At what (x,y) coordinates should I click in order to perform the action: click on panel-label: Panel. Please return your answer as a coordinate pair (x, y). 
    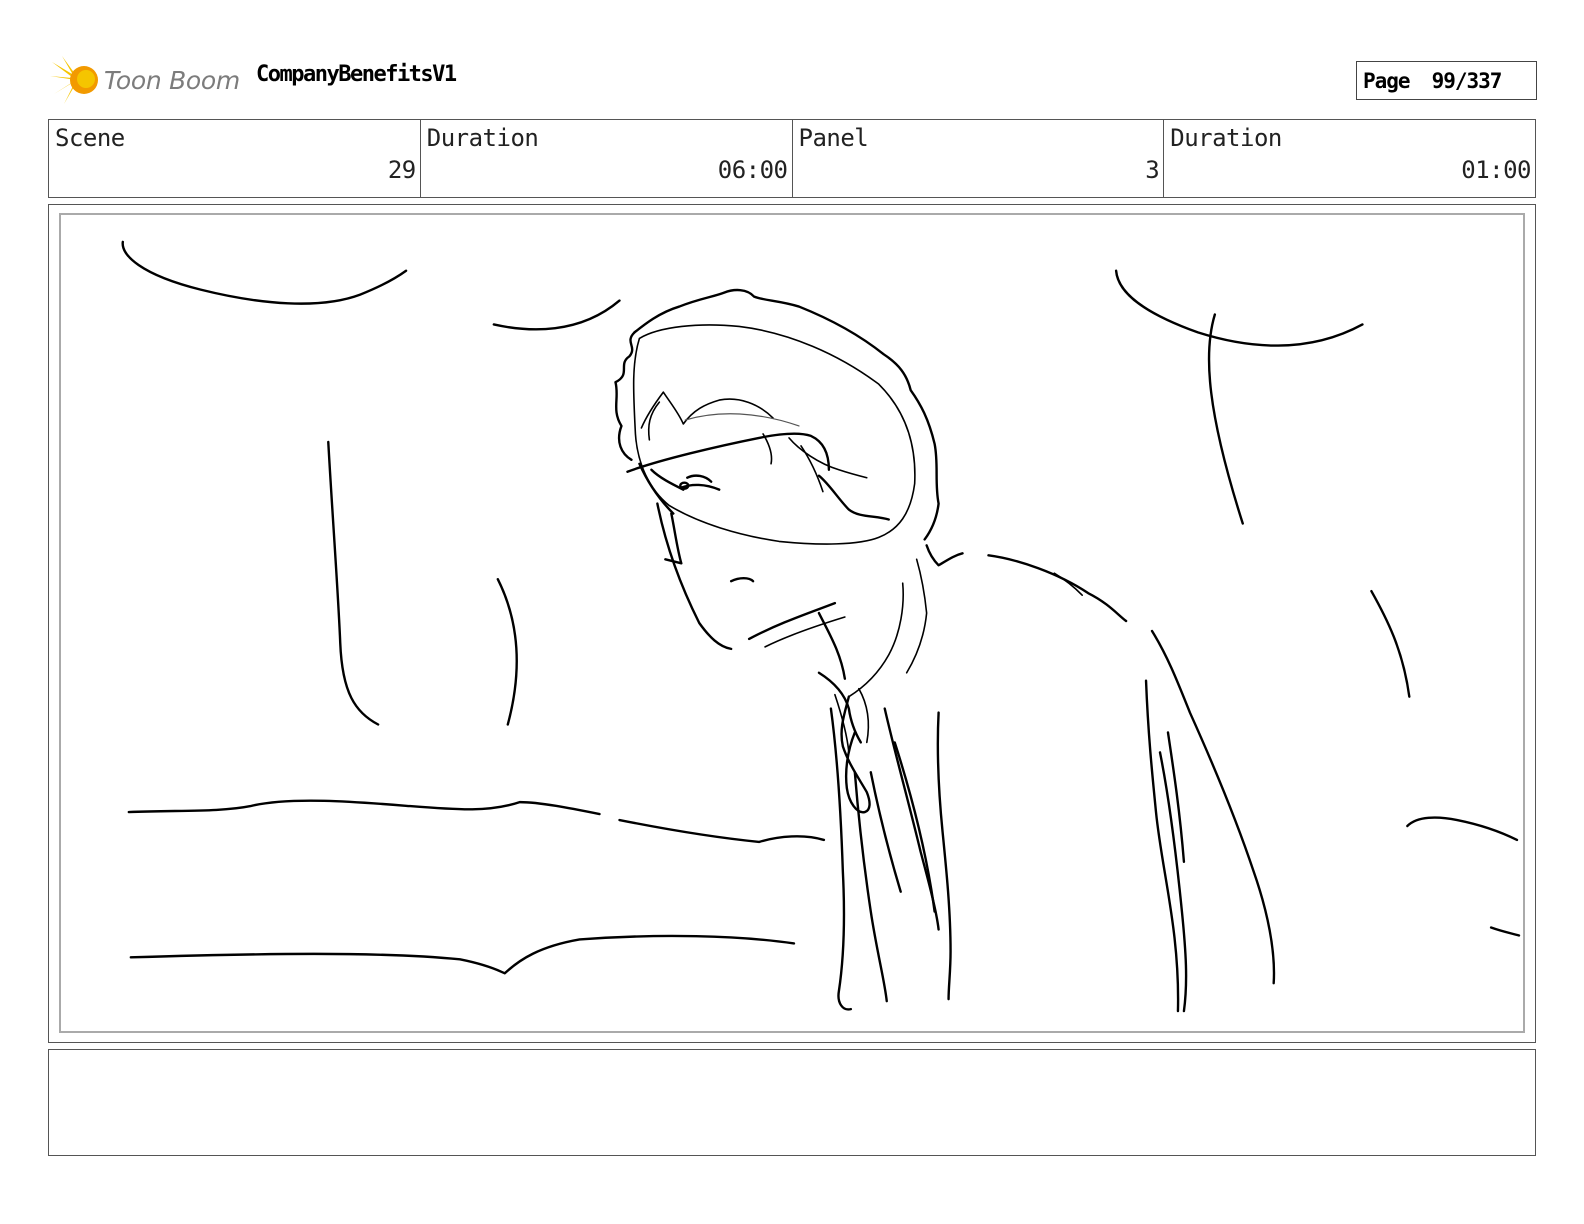
    Looking at the image, I should click on (833, 138).